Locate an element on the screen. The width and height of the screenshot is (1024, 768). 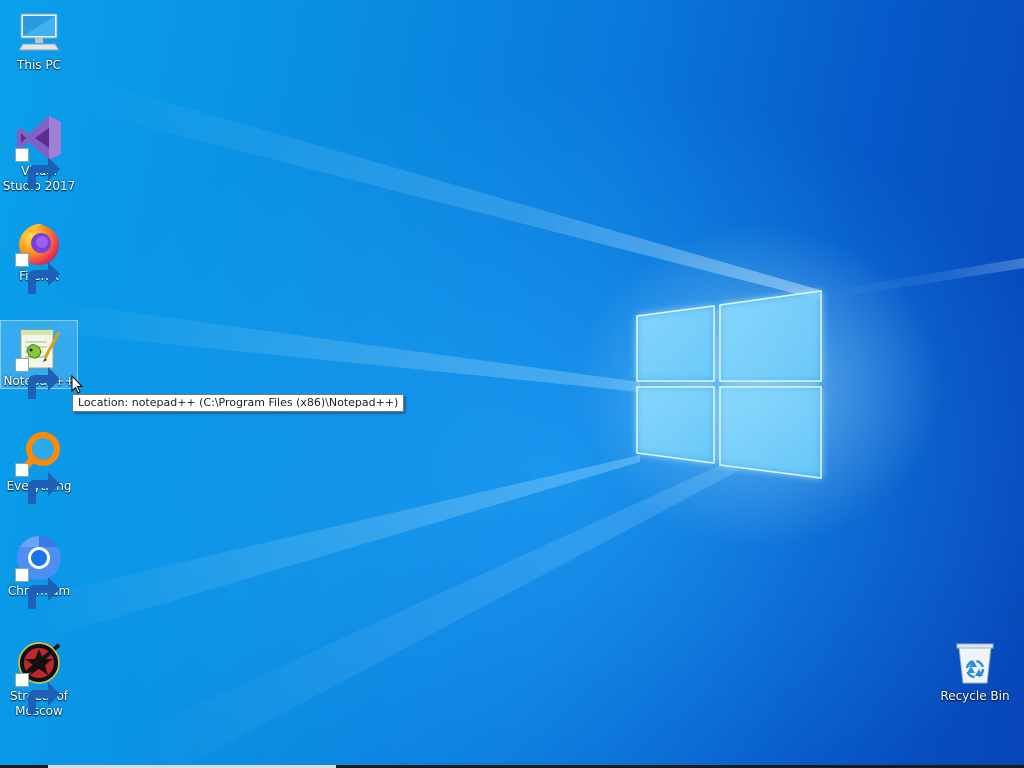
streets-of-moscow-icon is located at coordinates (39, 676).